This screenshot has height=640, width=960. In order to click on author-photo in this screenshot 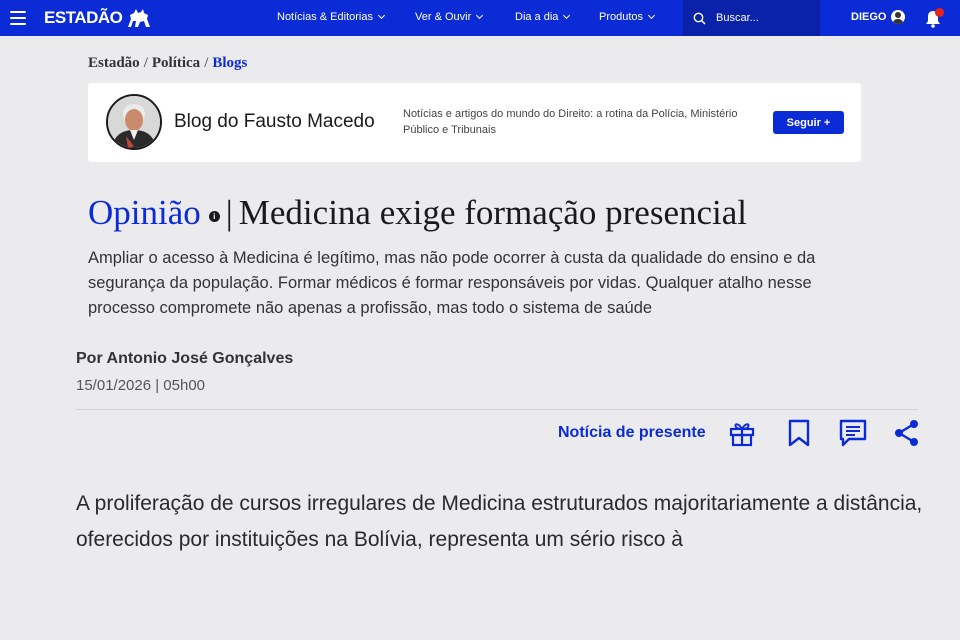, I will do `click(134, 122)`.